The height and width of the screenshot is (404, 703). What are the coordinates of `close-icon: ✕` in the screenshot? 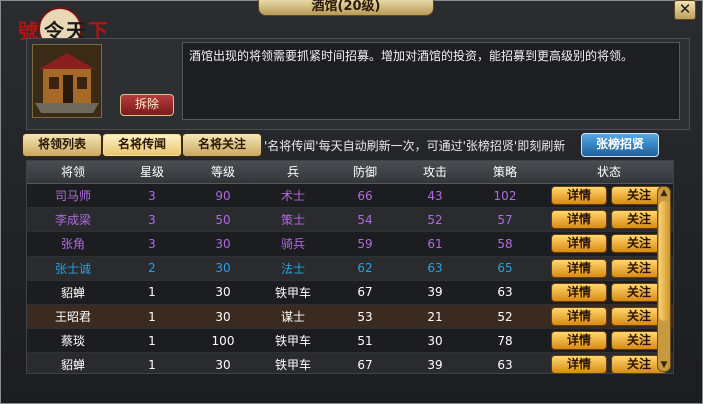 It's located at (685, 9).